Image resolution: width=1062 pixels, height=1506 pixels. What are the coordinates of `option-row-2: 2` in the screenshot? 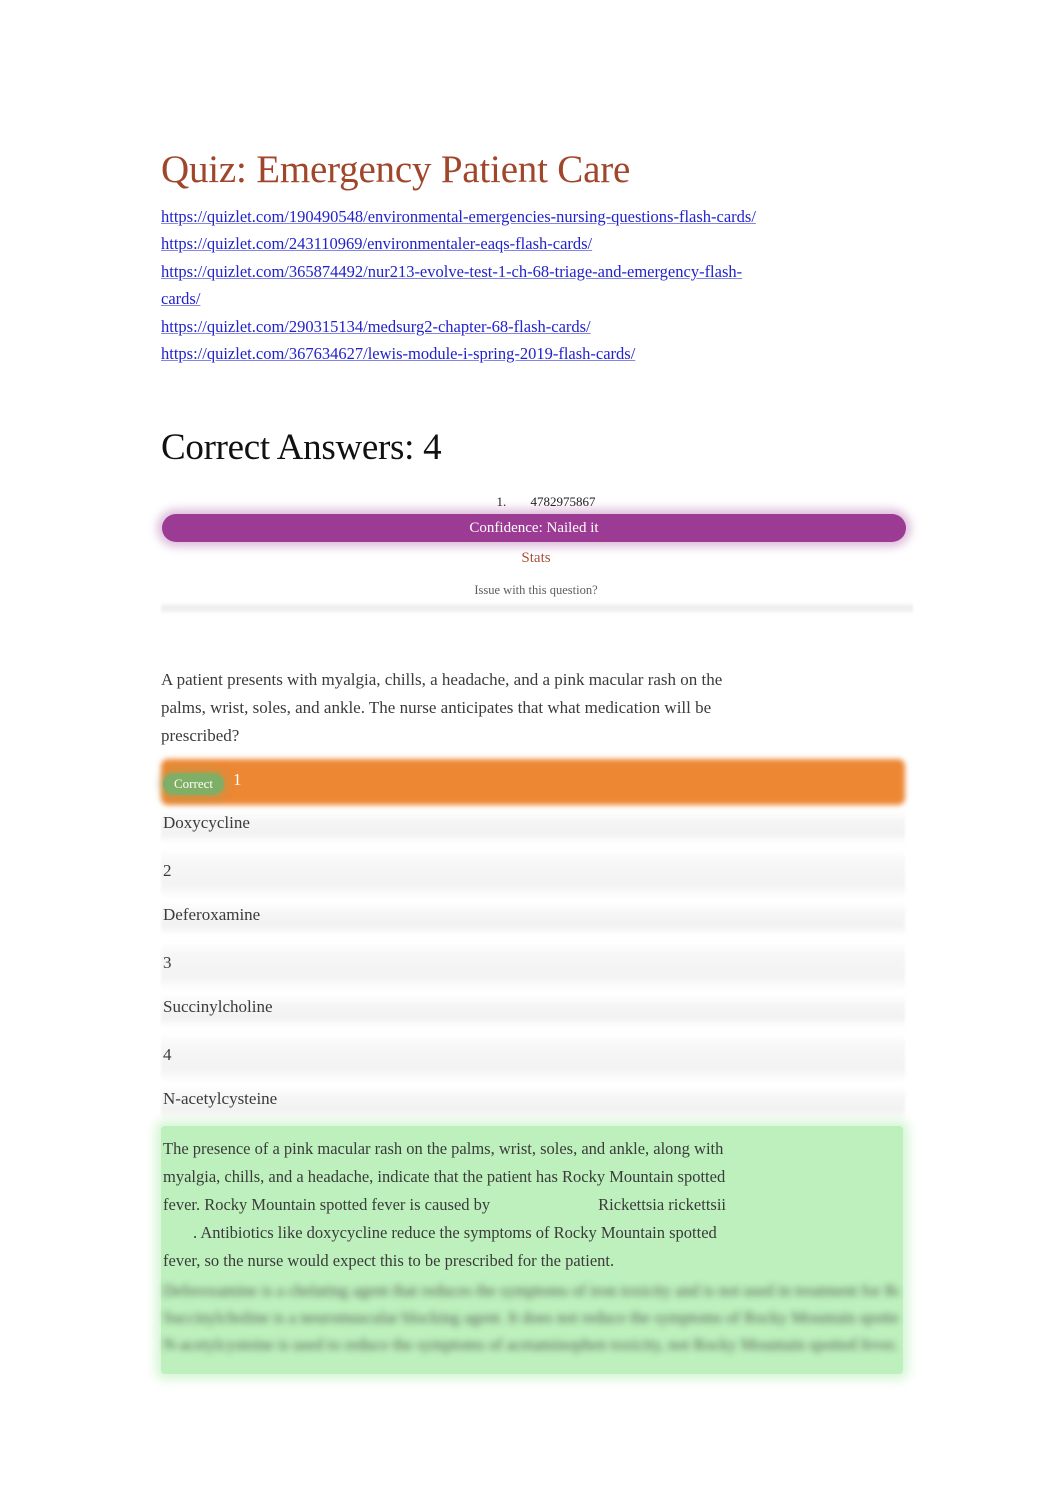 It's located at (536, 874).